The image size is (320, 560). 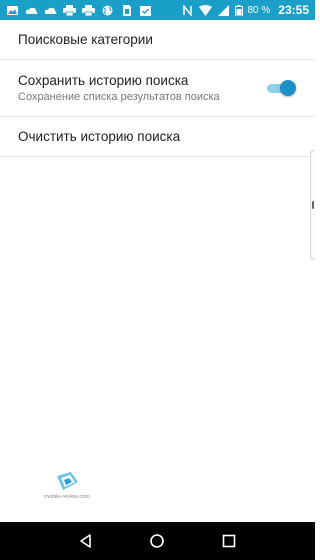 I want to click on setting-text: Поисковые категории, so click(x=157, y=39).